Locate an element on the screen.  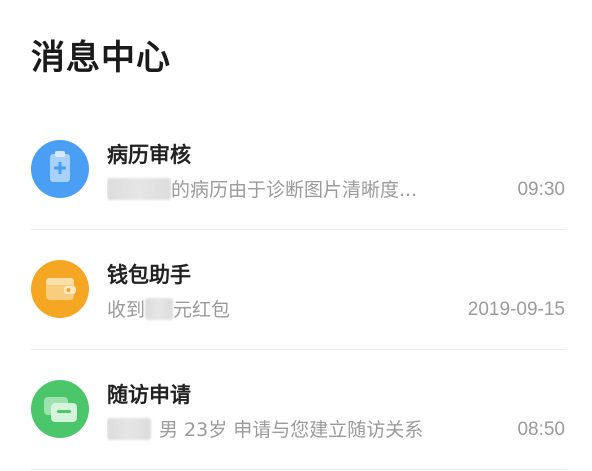
divider is located at coordinates (298, 469).